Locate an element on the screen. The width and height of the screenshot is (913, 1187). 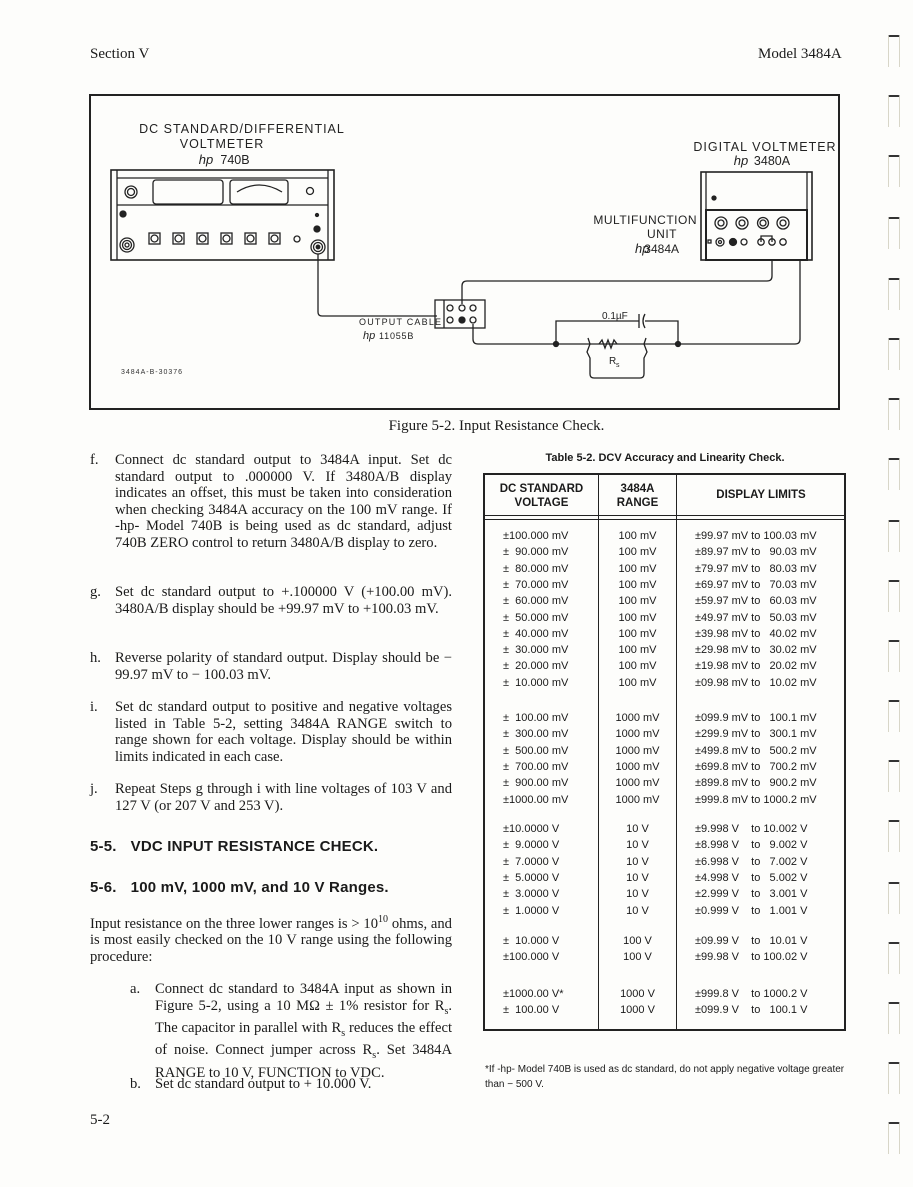
cell-dc-standard-voltage: ± 60.000 mV is located at coordinates (536, 601).